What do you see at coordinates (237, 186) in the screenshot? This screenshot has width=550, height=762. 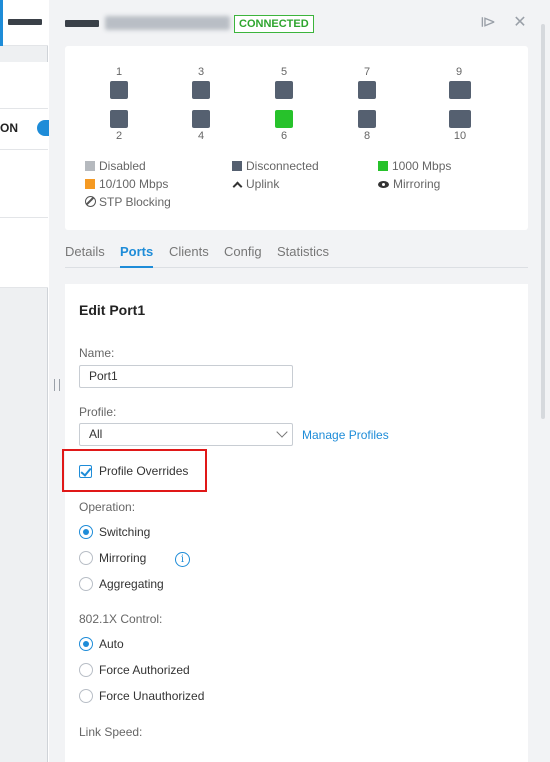 I see `uplink-icon` at bounding box center [237, 186].